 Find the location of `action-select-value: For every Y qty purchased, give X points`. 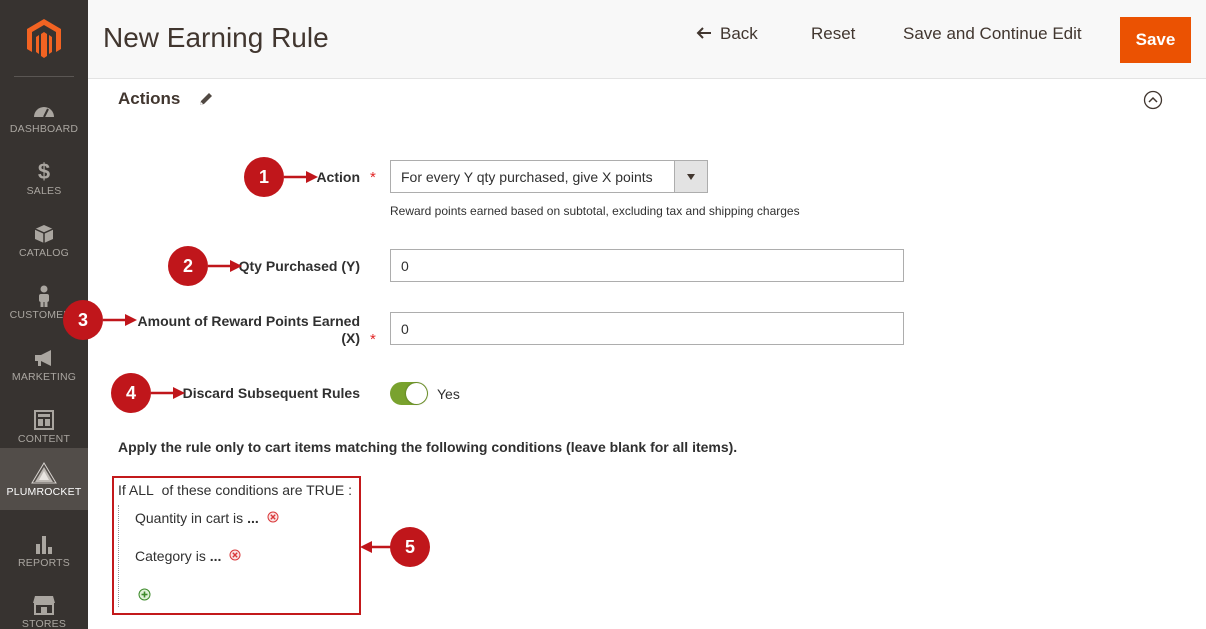

action-select-value: For every Y qty purchased, give X points is located at coordinates (527, 177).